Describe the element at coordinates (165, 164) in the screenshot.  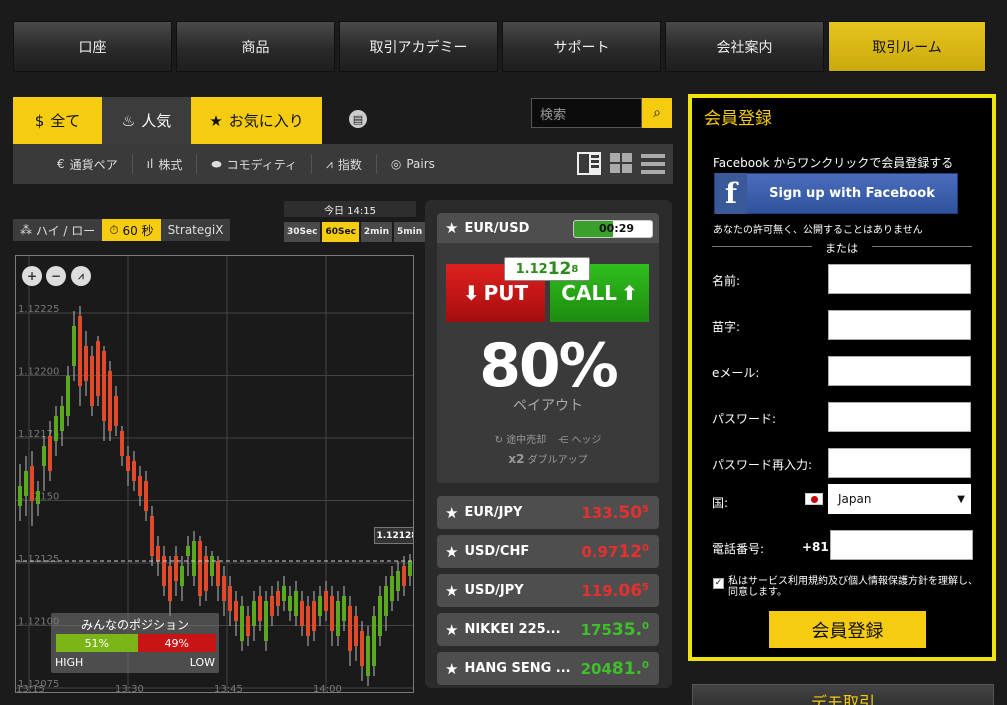
I see `category-stocks: ıl 株式` at that location.